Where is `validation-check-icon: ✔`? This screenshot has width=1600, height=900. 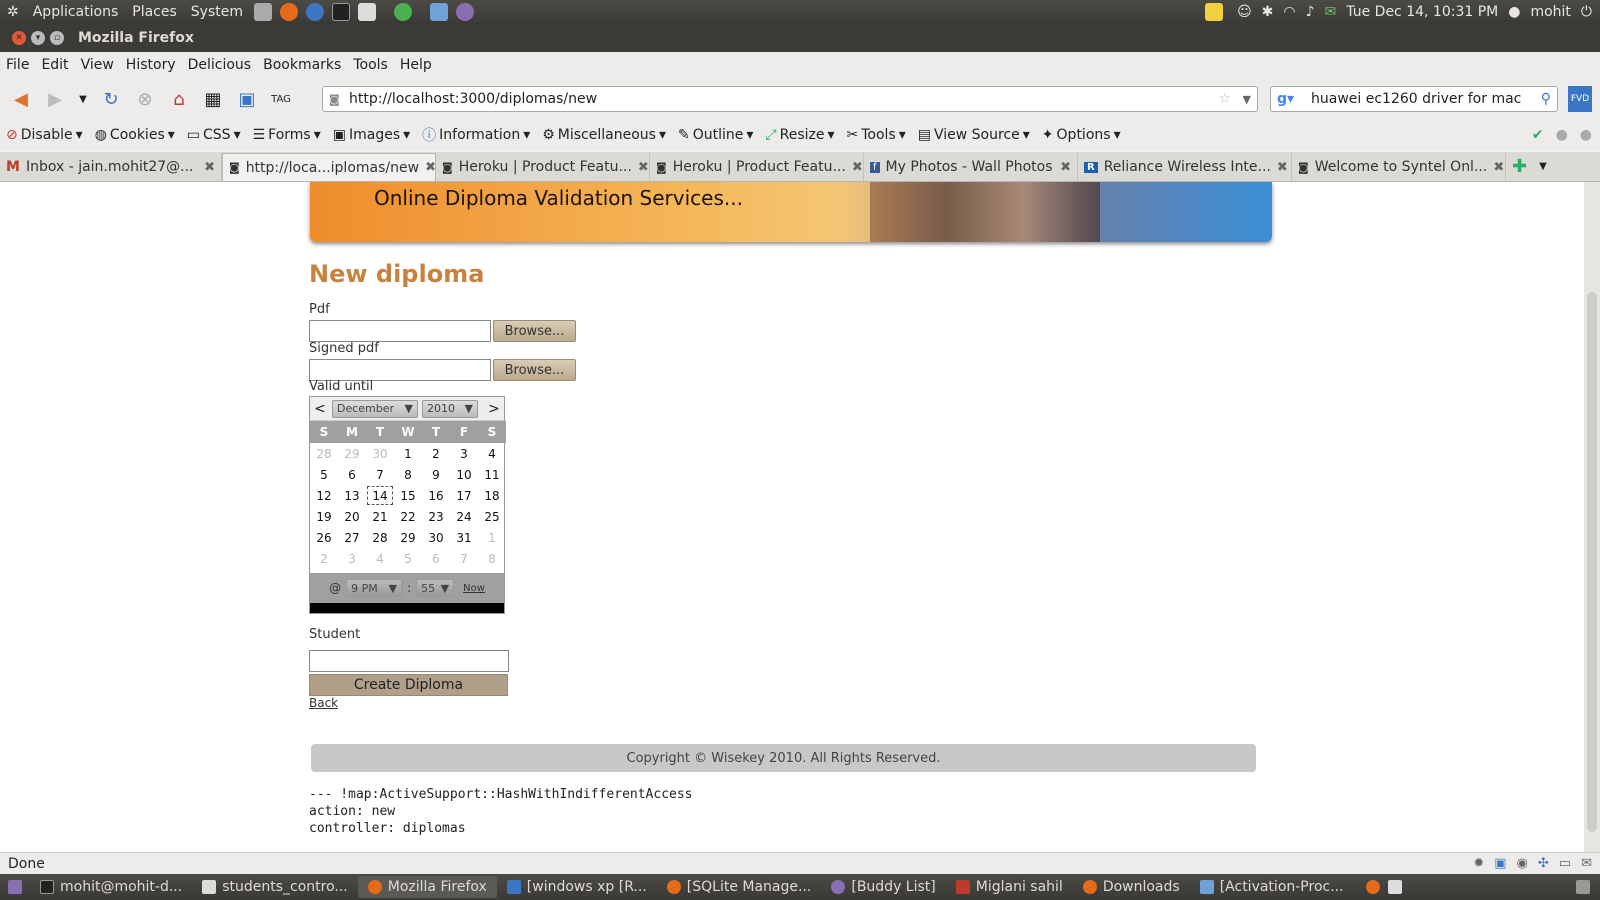 validation-check-icon: ✔ is located at coordinates (1538, 135).